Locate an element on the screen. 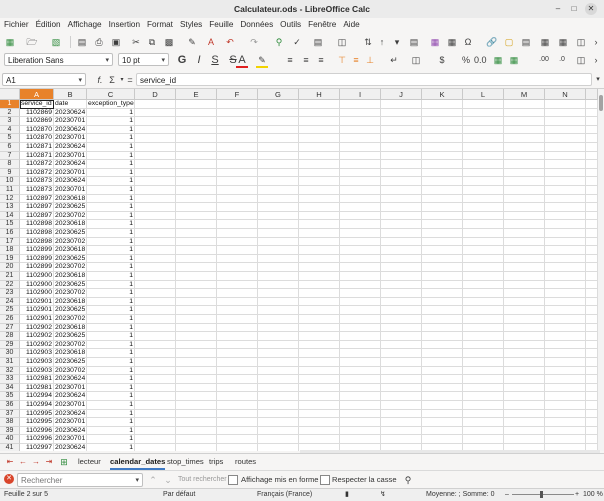 This screenshot has width=604, height=501. special-character-icon: Ω is located at coordinates (468, 42).